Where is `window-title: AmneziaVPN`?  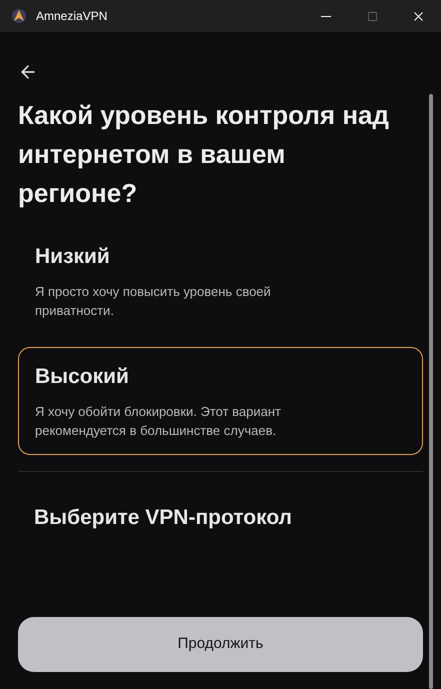
window-title: AmneziaVPN is located at coordinates (72, 16).